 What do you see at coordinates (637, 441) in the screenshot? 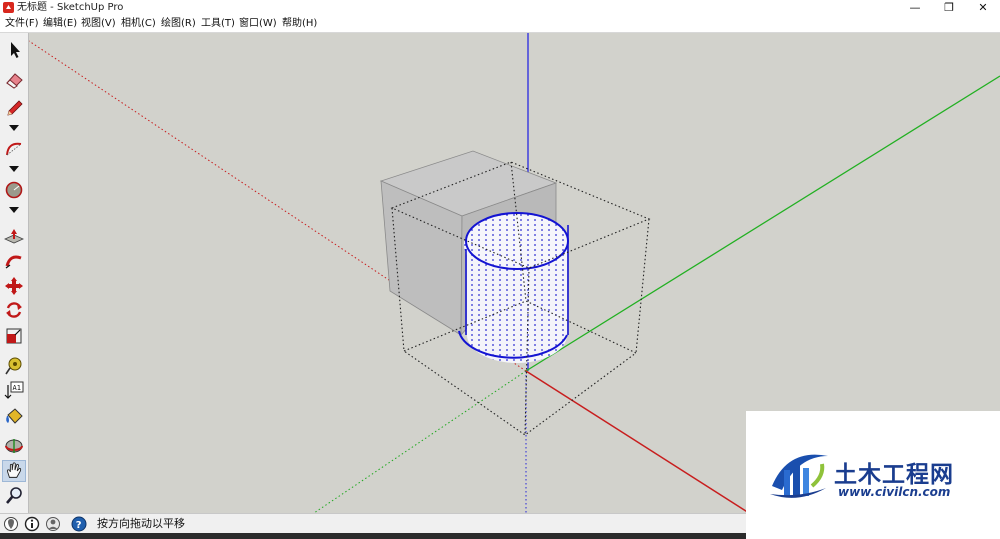
I see `red-axis` at bounding box center [637, 441].